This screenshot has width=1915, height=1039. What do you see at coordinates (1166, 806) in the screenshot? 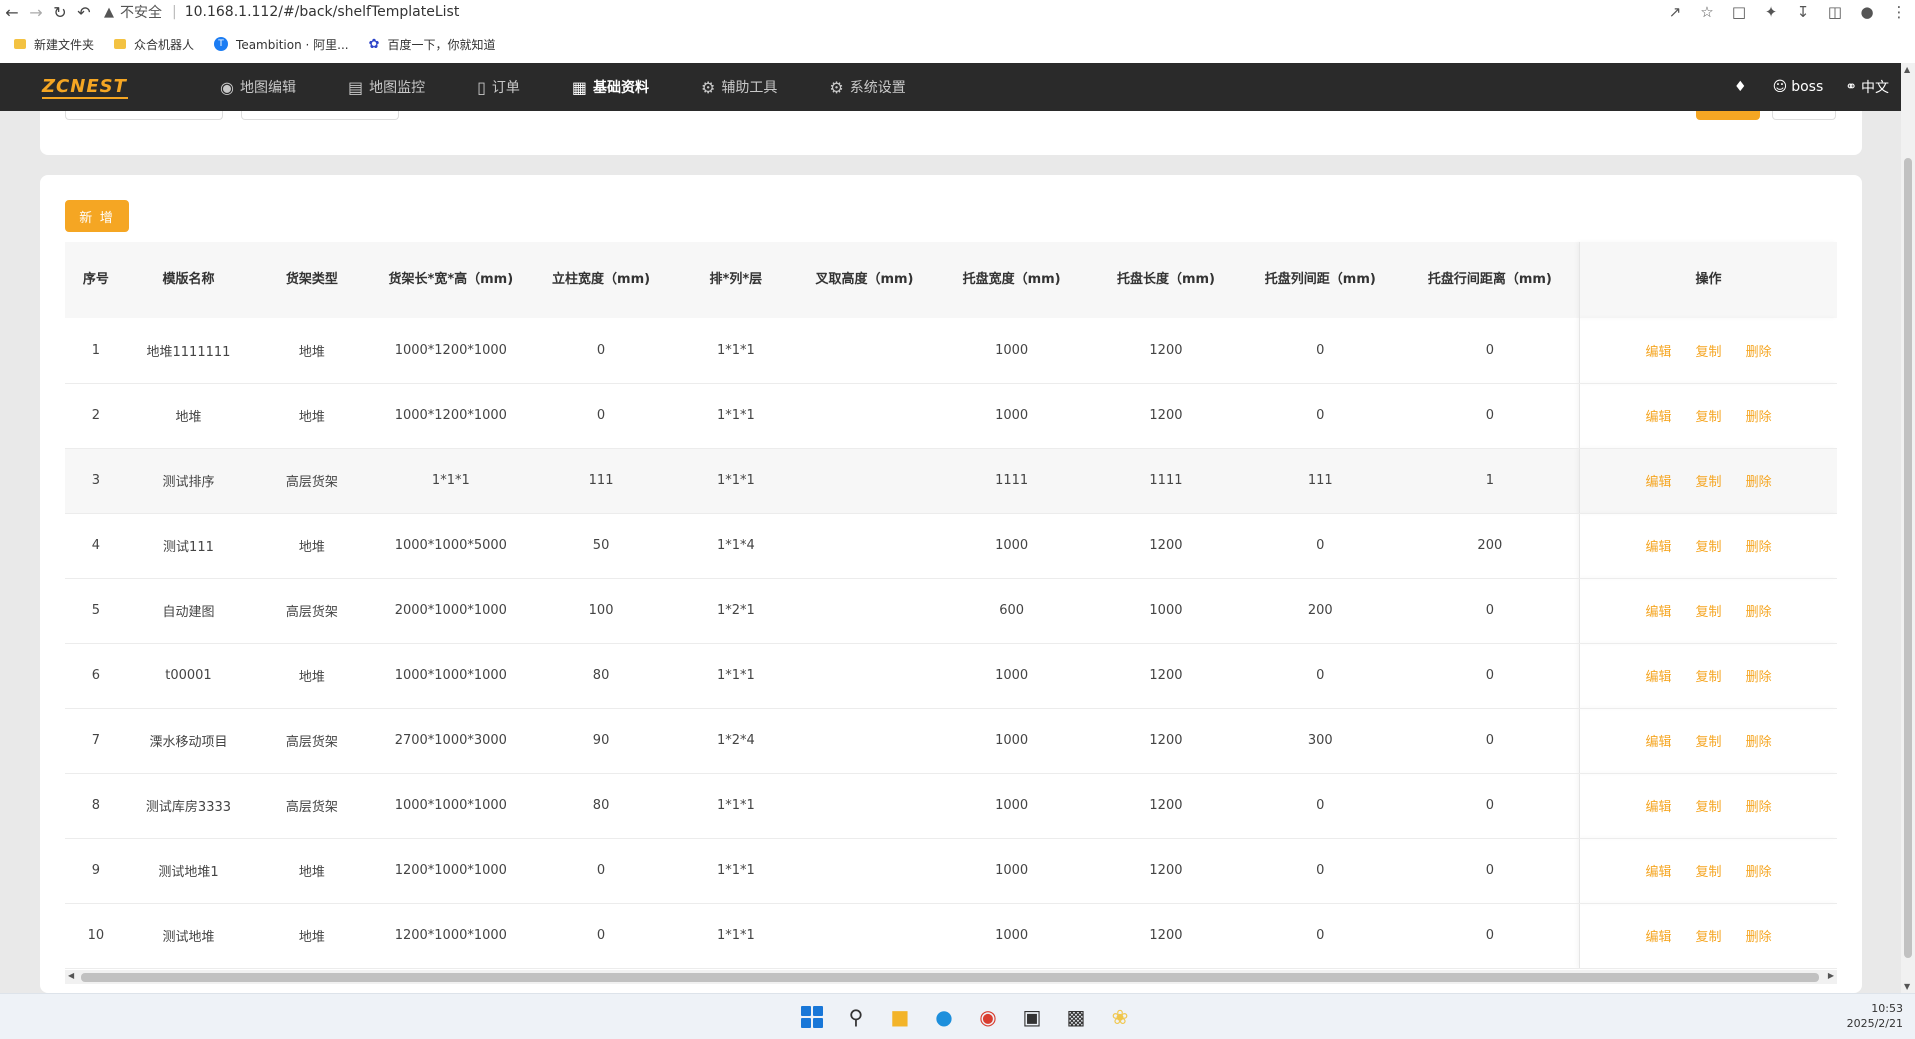
I see `table-cell: 1200` at bounding box center [1166, 806].